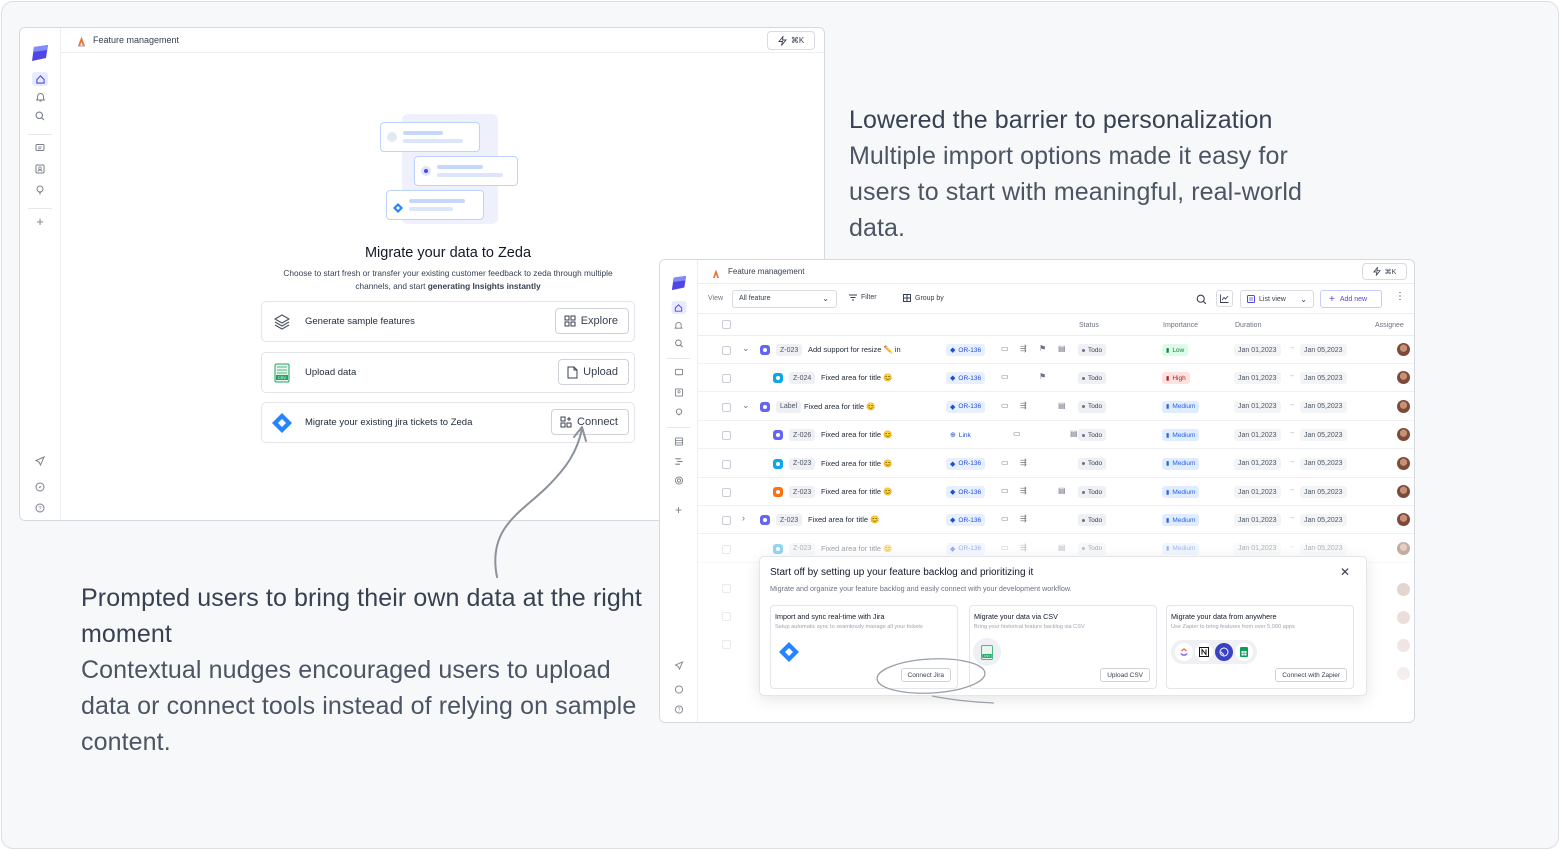  I want to click on chevron-right-icon: ›, so click(743, 518).